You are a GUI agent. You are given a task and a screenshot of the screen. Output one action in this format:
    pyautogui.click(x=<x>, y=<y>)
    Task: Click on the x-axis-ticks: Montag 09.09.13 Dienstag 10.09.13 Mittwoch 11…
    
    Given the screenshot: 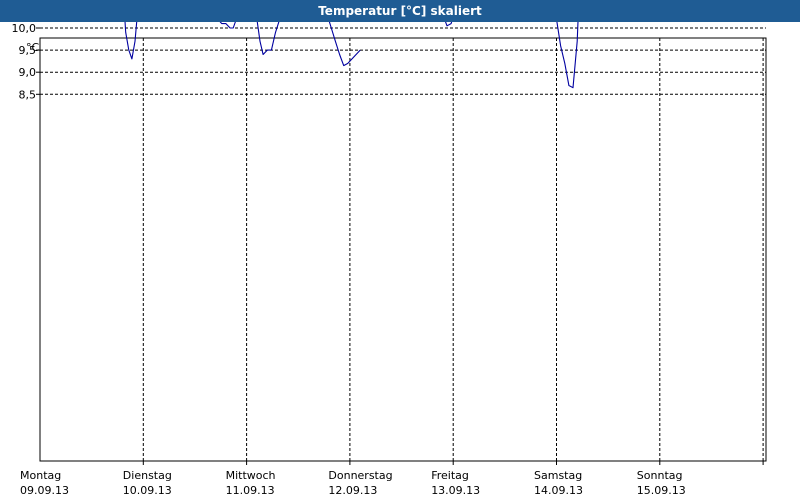 What is the action you would take?
    pyautogui.click(x=392, y=479)
    